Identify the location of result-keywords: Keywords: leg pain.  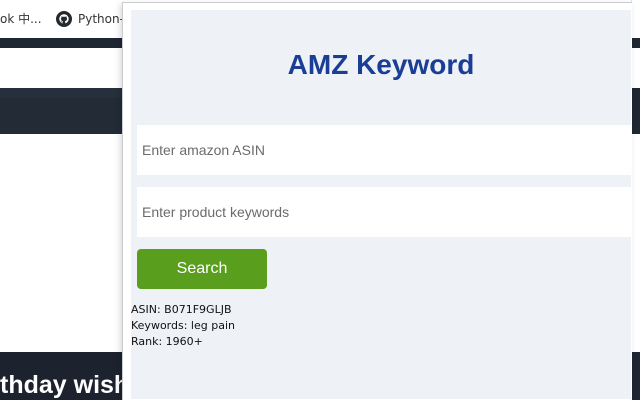
(183, 325).